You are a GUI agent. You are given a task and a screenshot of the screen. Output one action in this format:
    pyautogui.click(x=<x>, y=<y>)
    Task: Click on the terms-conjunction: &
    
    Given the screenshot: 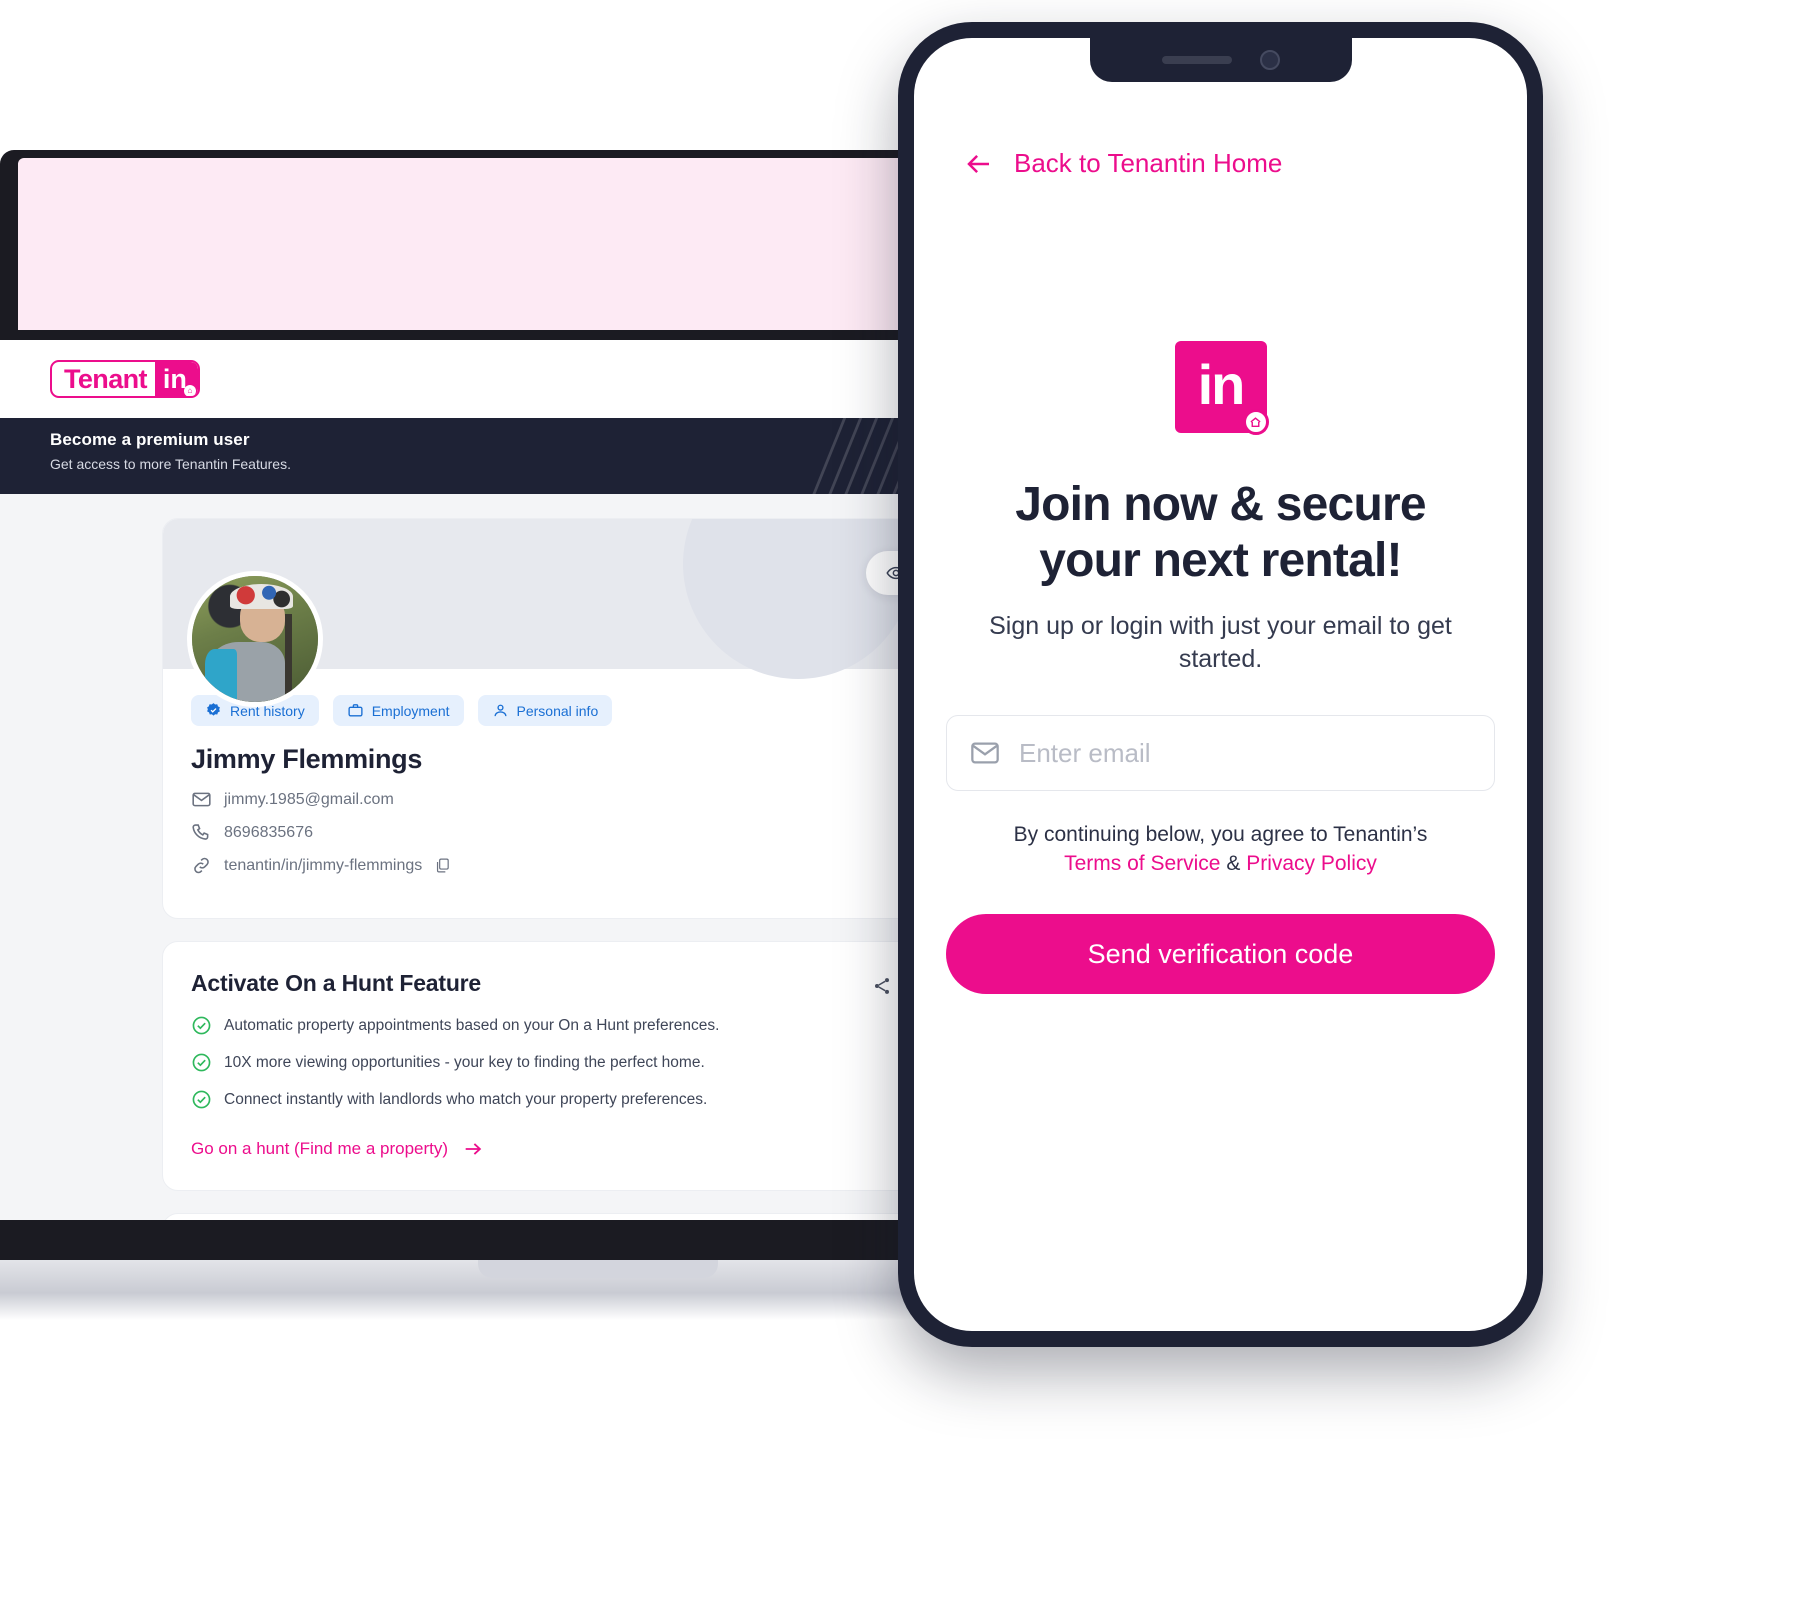 What is the action you would take?
    pyautogui.click(x=1233, y=863)
    